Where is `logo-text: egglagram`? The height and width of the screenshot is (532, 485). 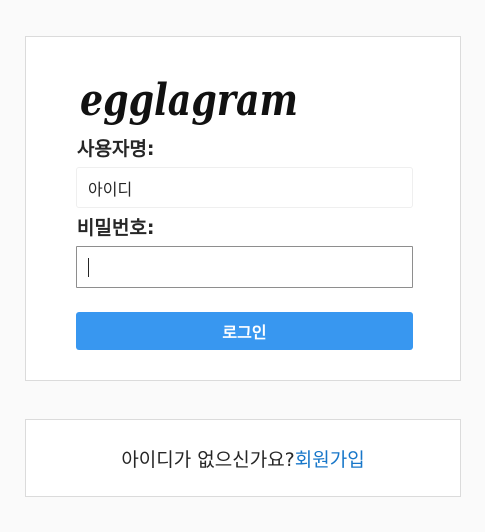
logo-text: egglagram is located at coordinates (189, 100).